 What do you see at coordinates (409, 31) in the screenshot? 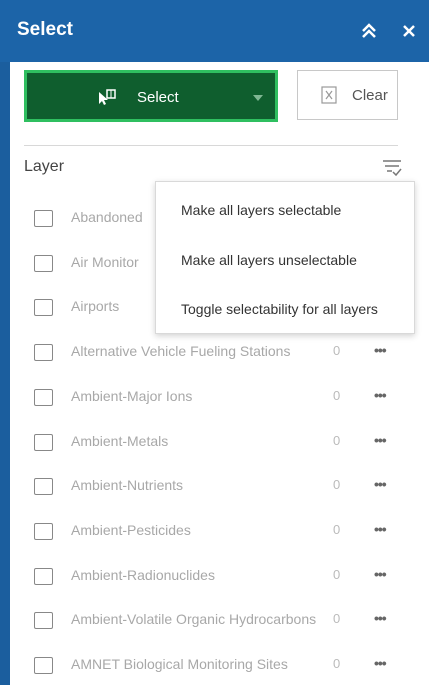
I see `close-icon` at bounding box center [409, 31].